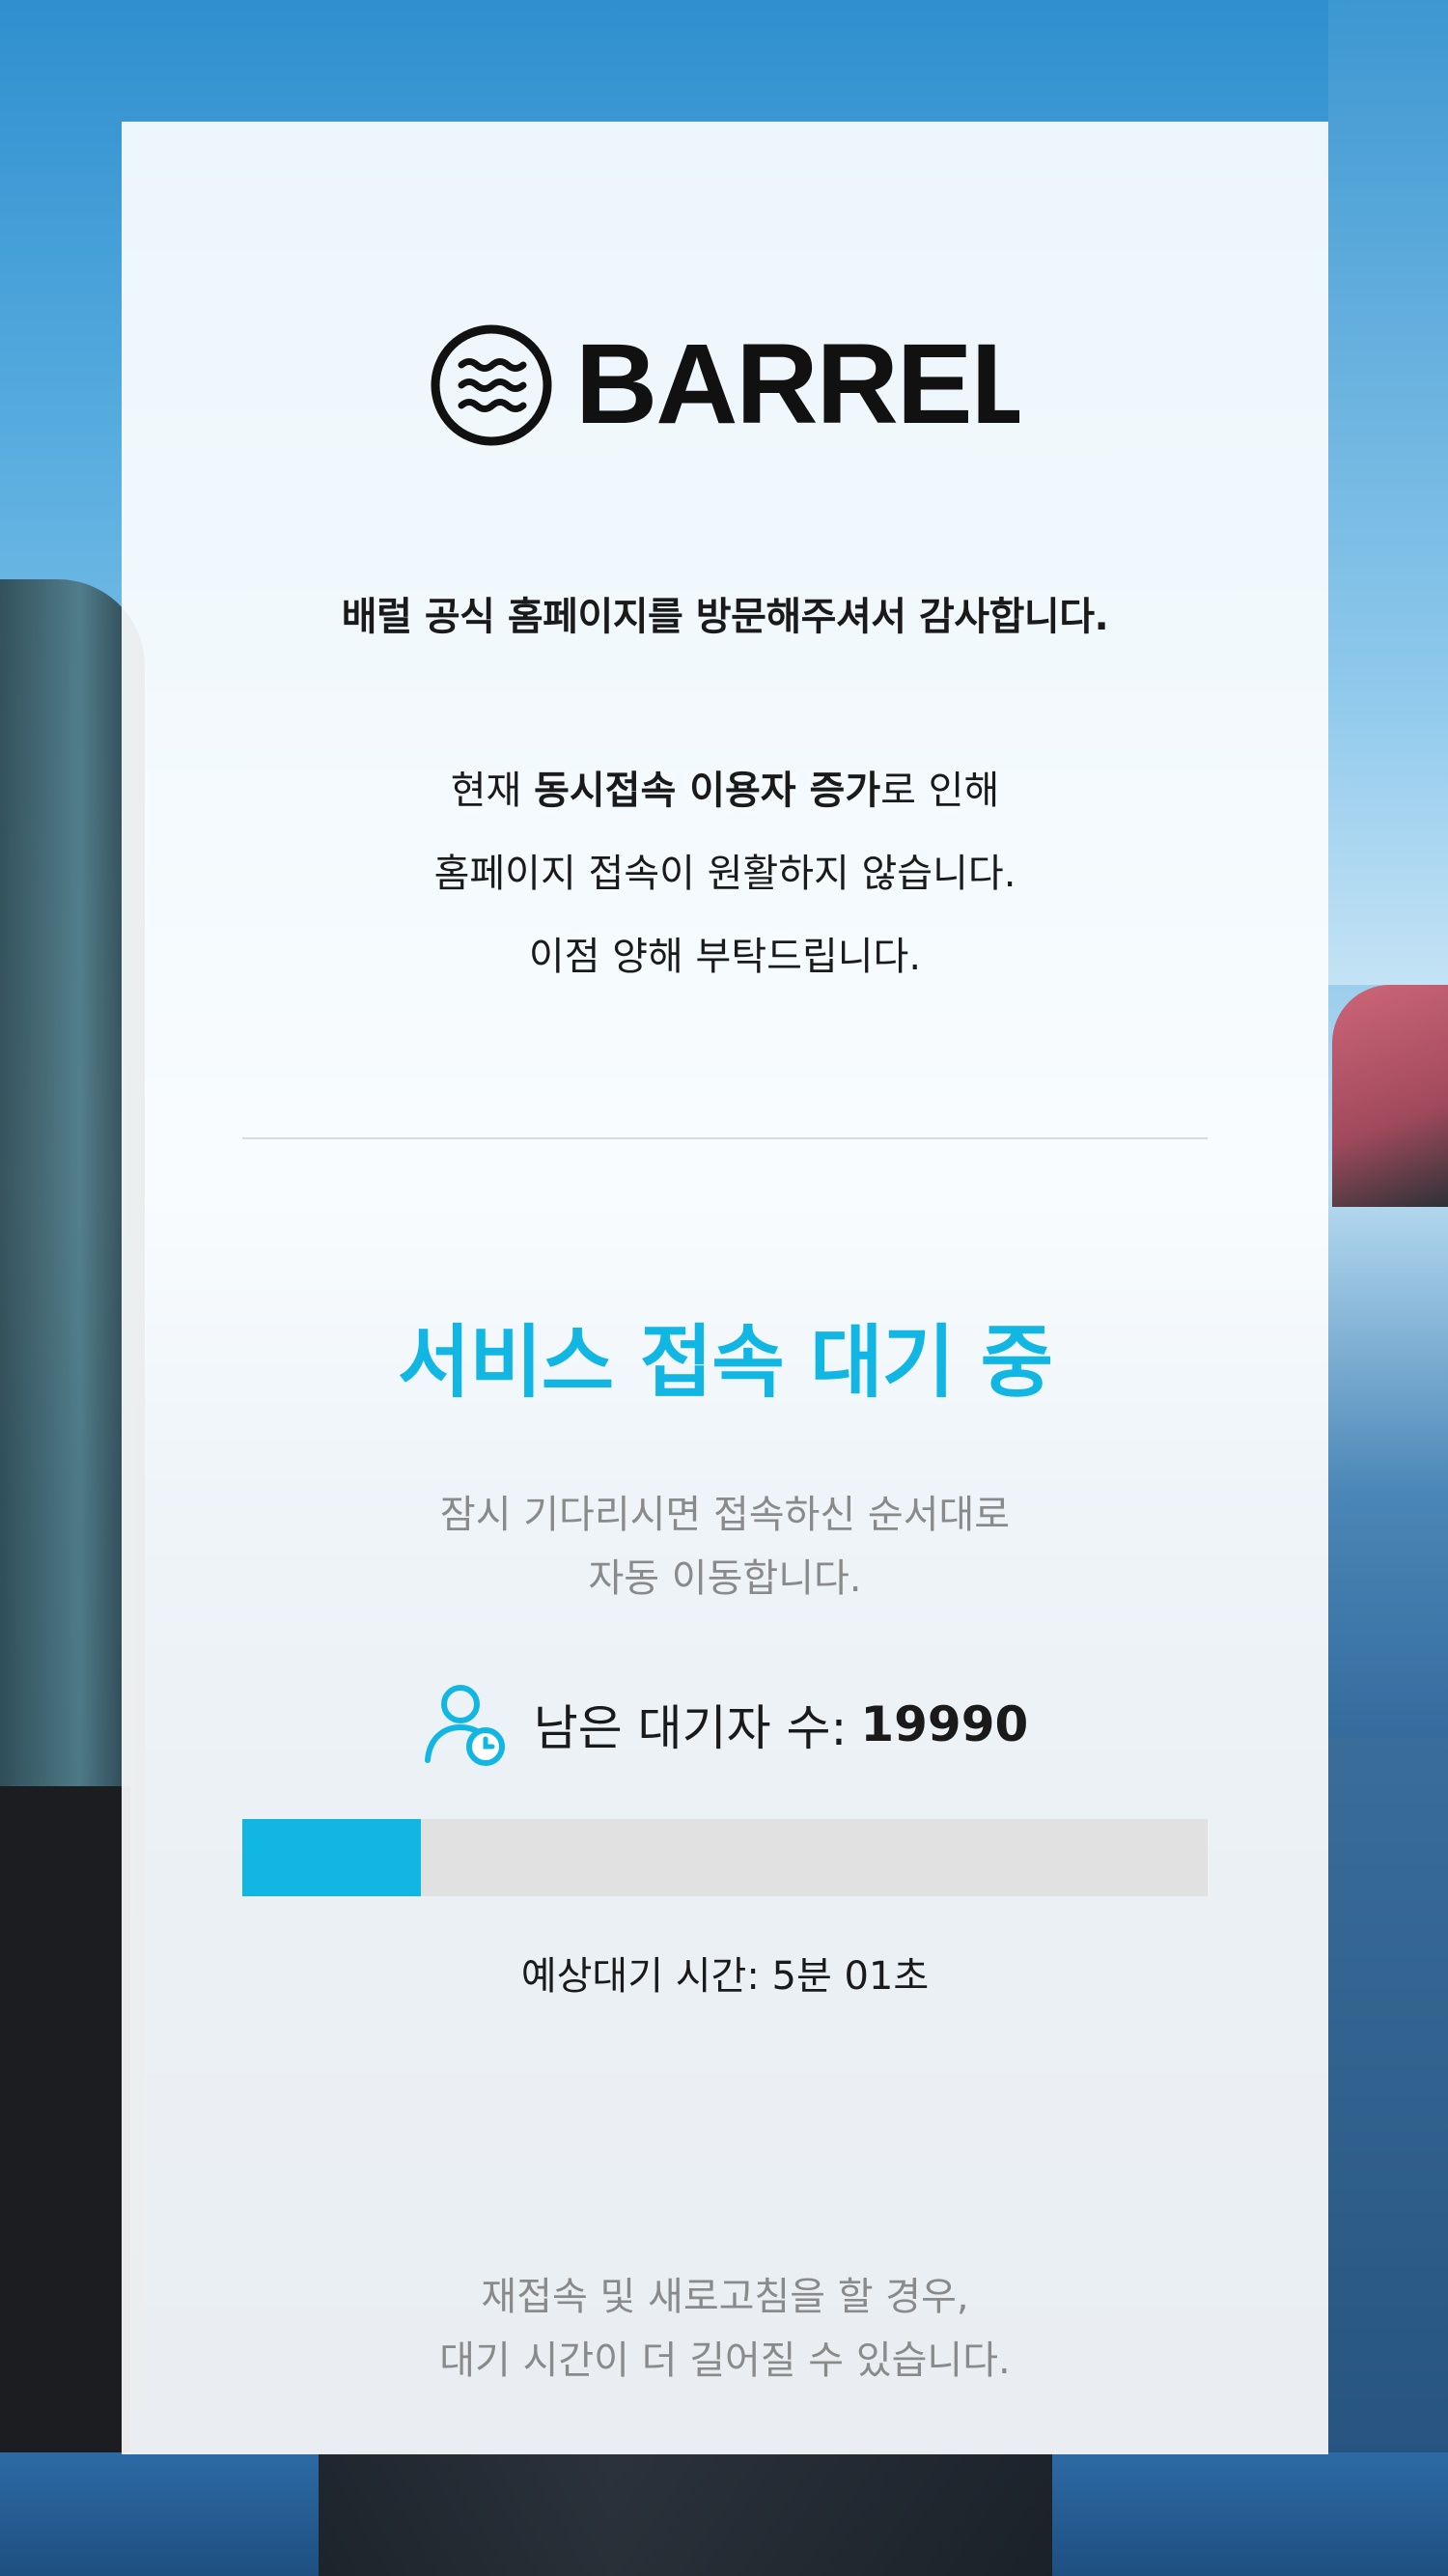 This screenshot has width=1448, height=2576. What do you see at coordinates (725, 2297) in the screenshot?
I see `warning-line-1: 재접속 및 새로고침을 할 경우,` at bounding box center [725, 2297].